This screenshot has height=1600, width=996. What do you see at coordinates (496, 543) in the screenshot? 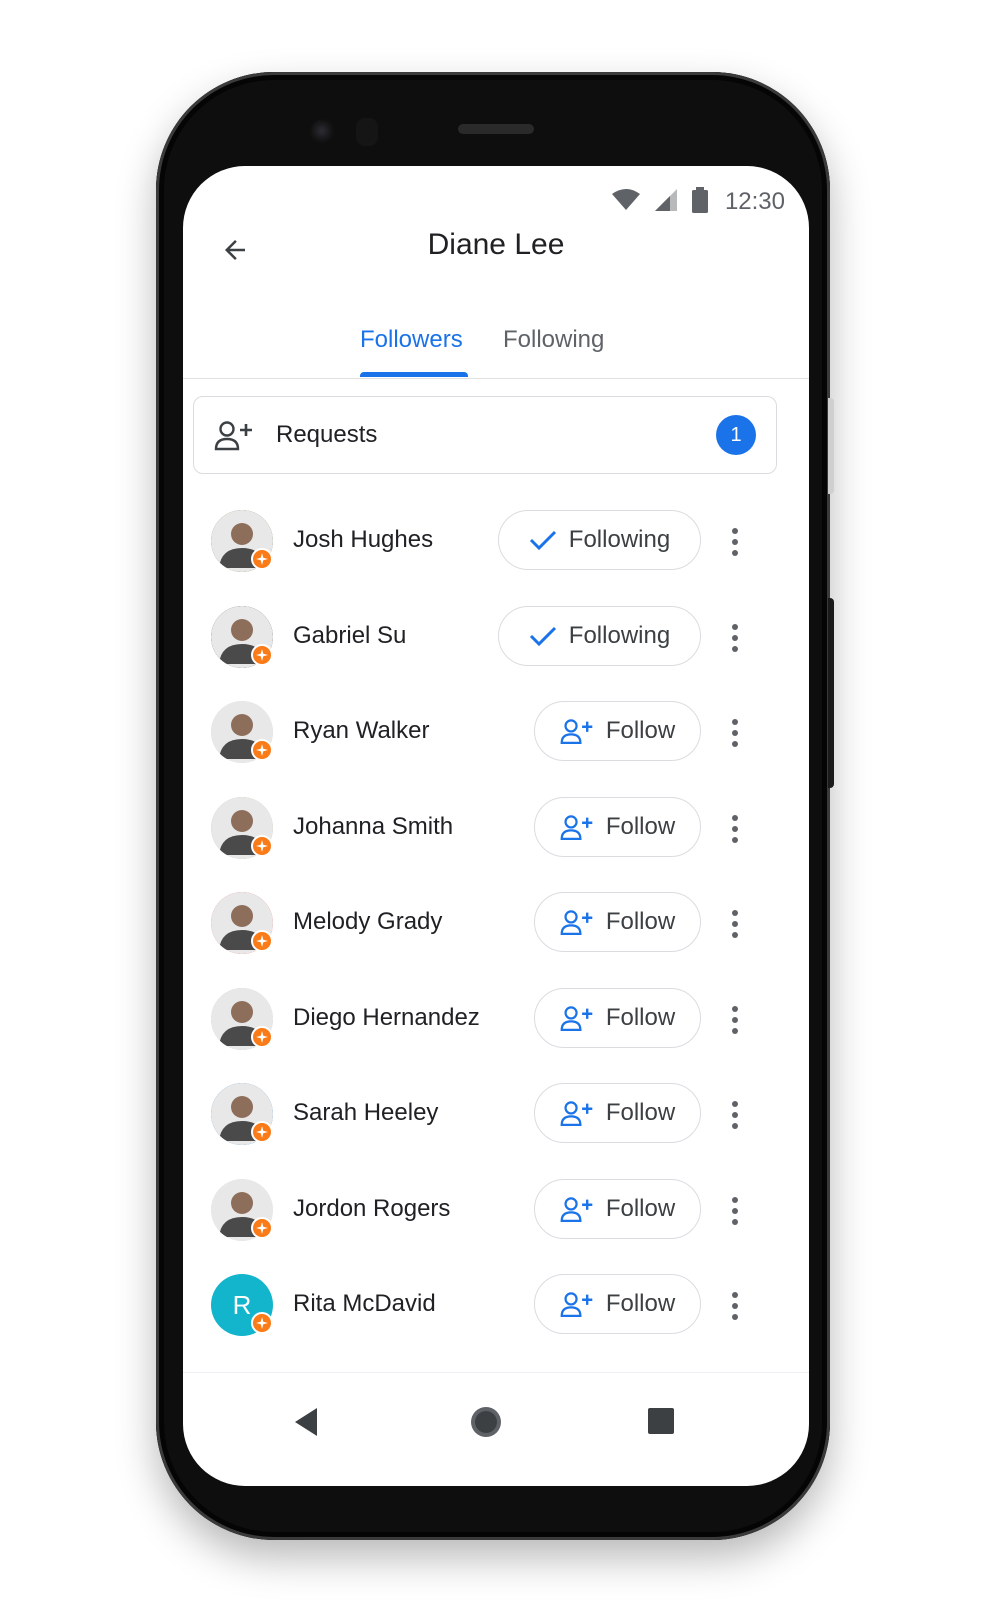
I see `list-item: Josh Hughes Following` at bounding box center [496, 543].